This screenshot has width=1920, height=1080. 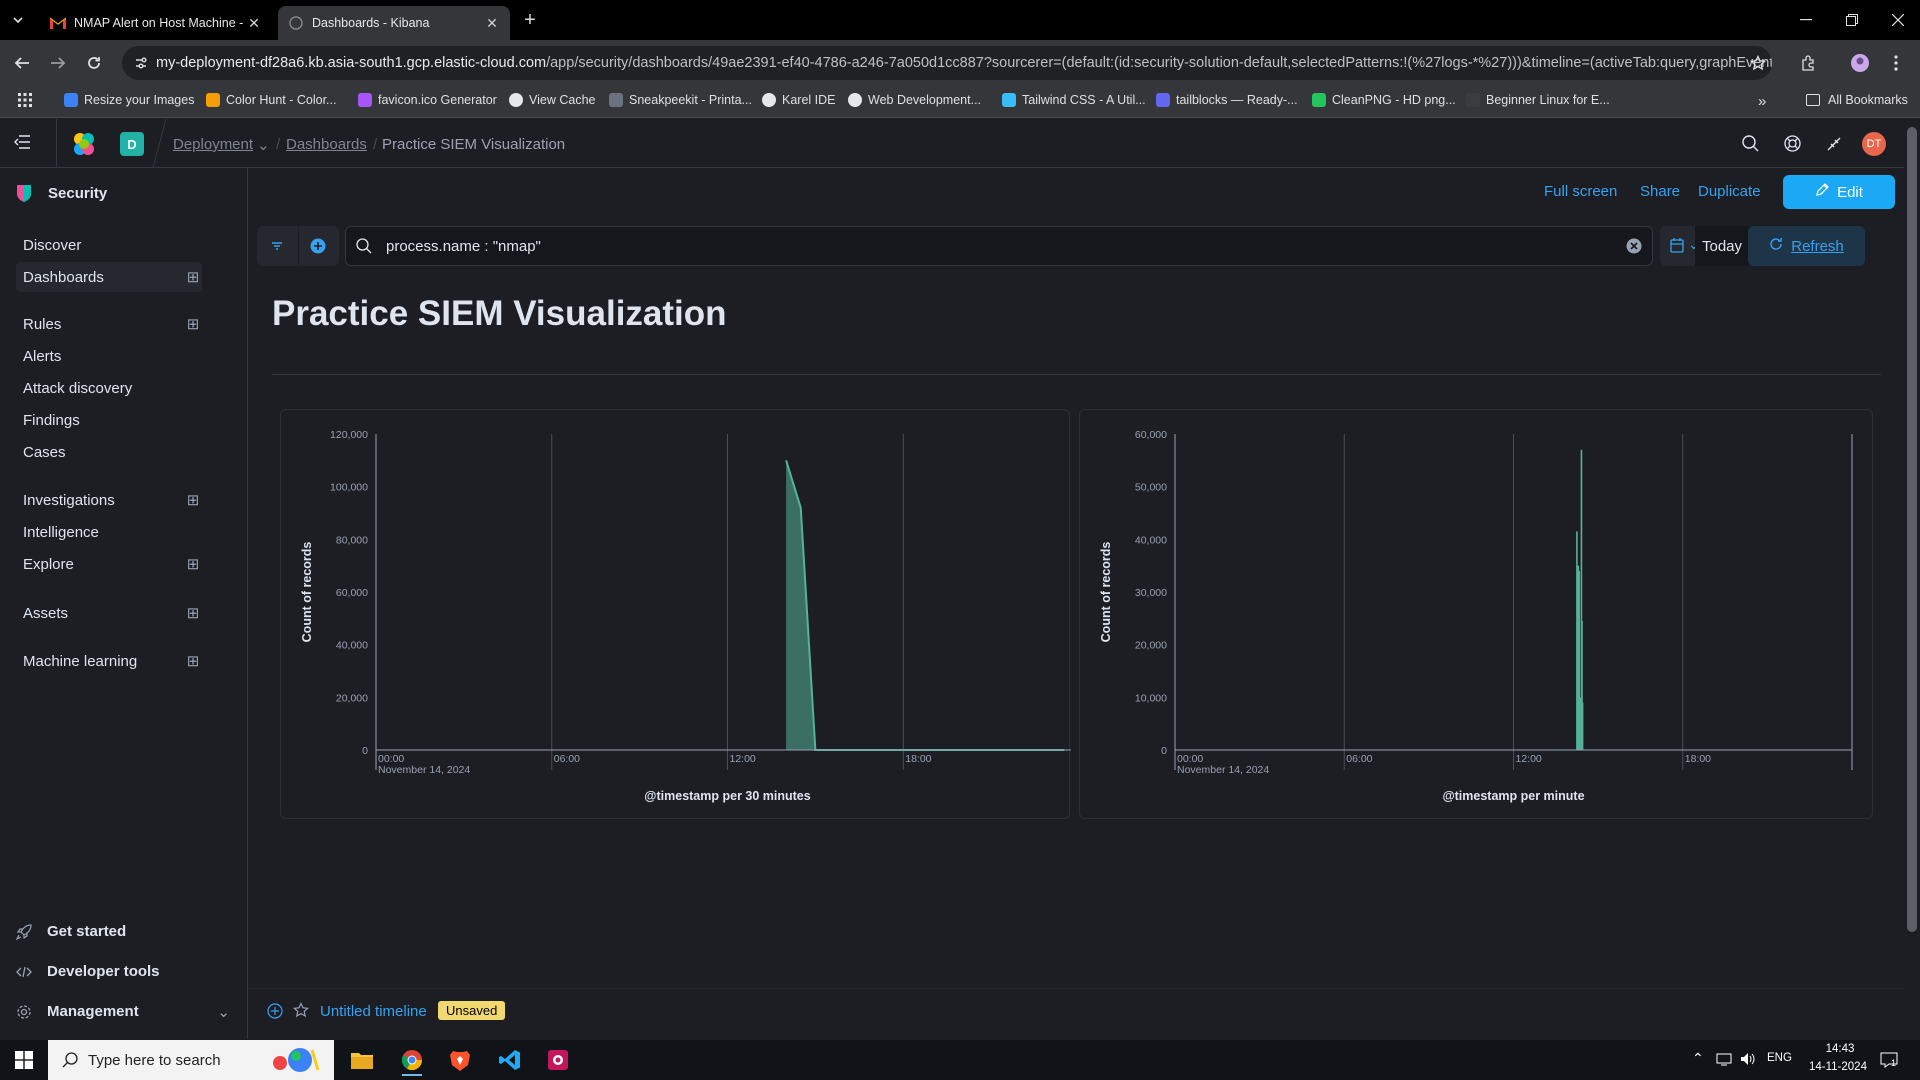 What do you see at coordinates (1724, 1060) in the screenshot?
I see `network-icon` at bounding box center [1724, 1060].